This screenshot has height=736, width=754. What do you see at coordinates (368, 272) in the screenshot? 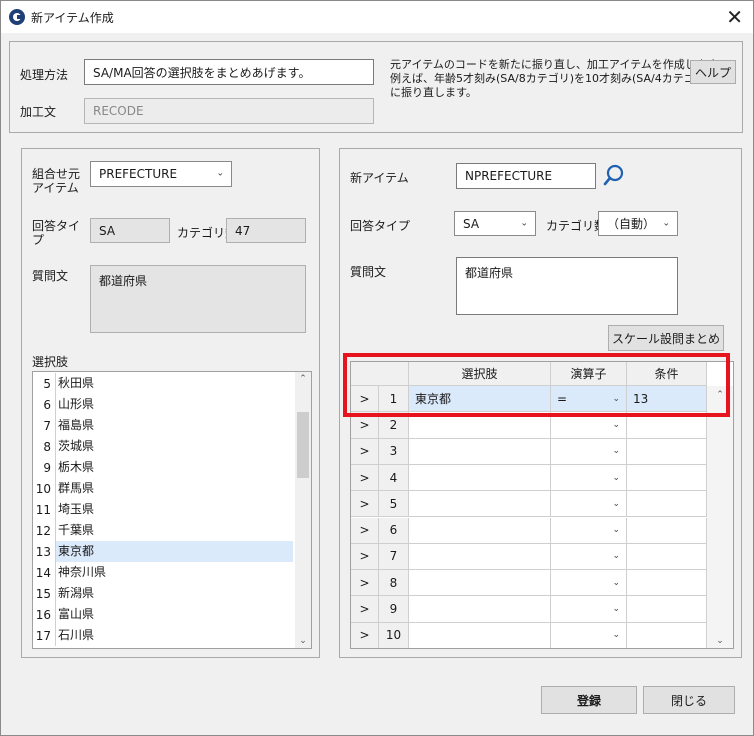
I see `new-question-text-label: 質問文` at bounding box center [368, 272].